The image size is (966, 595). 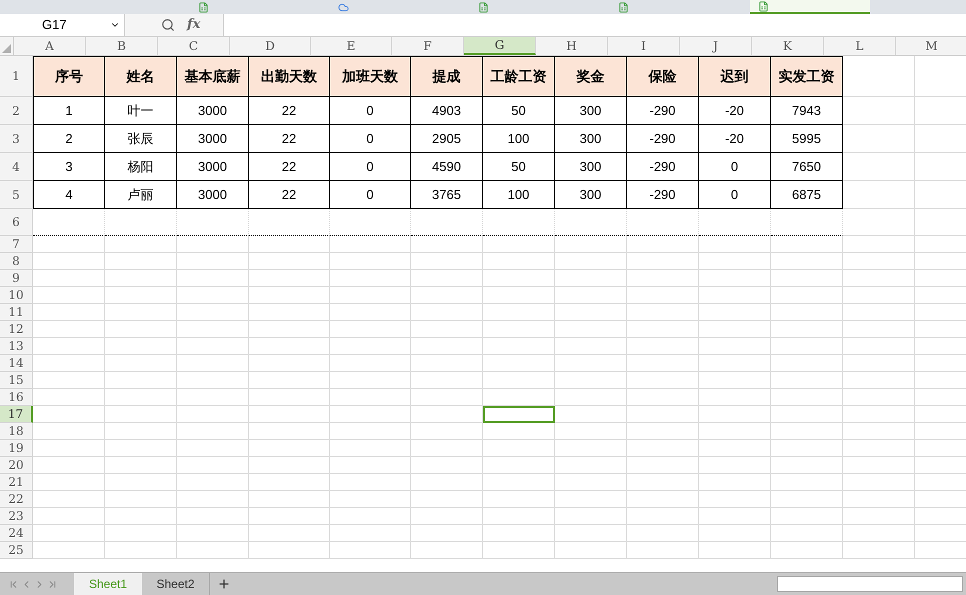 What do you see at coordinates (931, 46) in the screenshot?
I see `column-header: M` at bounding box center [931, 46].